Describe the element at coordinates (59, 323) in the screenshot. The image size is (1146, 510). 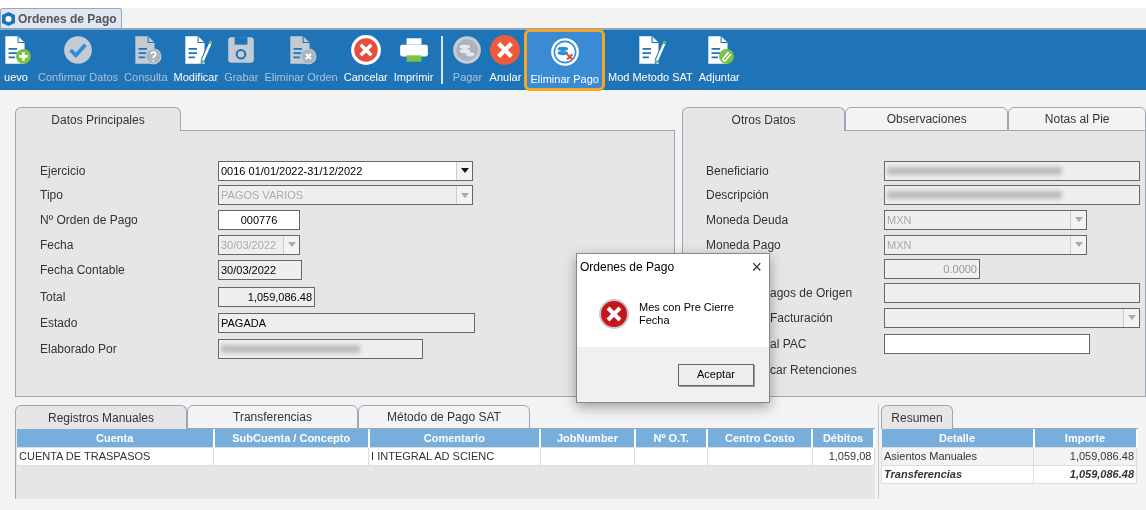
I see `field-label: Estado` at that location.